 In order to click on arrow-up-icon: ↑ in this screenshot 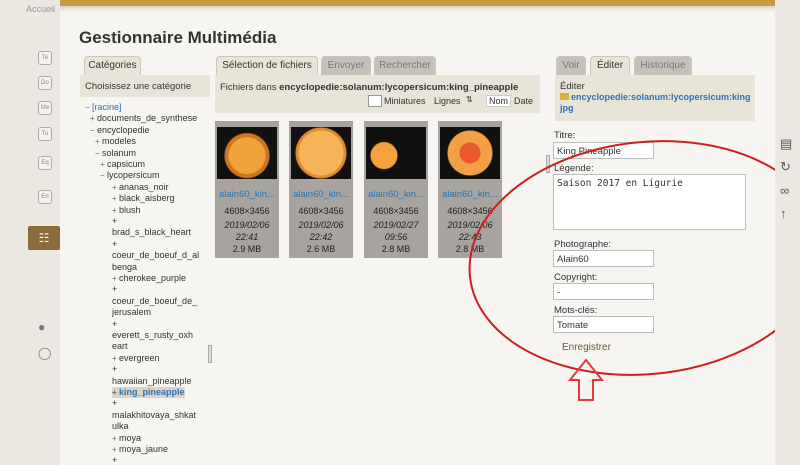, I will do `click(783, 213)`.